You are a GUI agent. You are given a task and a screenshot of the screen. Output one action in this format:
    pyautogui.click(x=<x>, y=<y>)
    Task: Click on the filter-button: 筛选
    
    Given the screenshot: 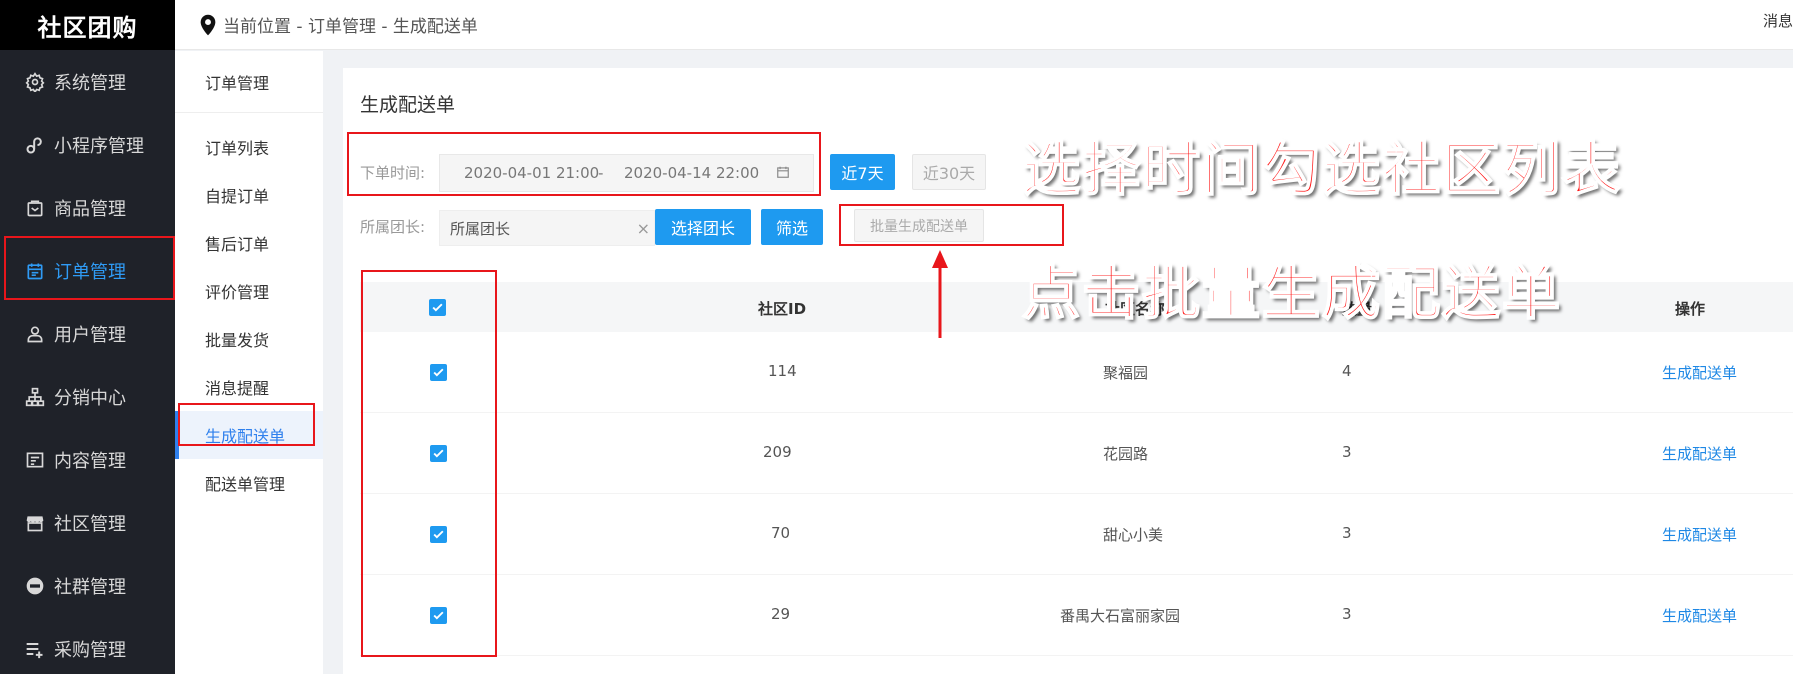 What is the action you would take?
    pyautogui.click(x=792, y=227)
    